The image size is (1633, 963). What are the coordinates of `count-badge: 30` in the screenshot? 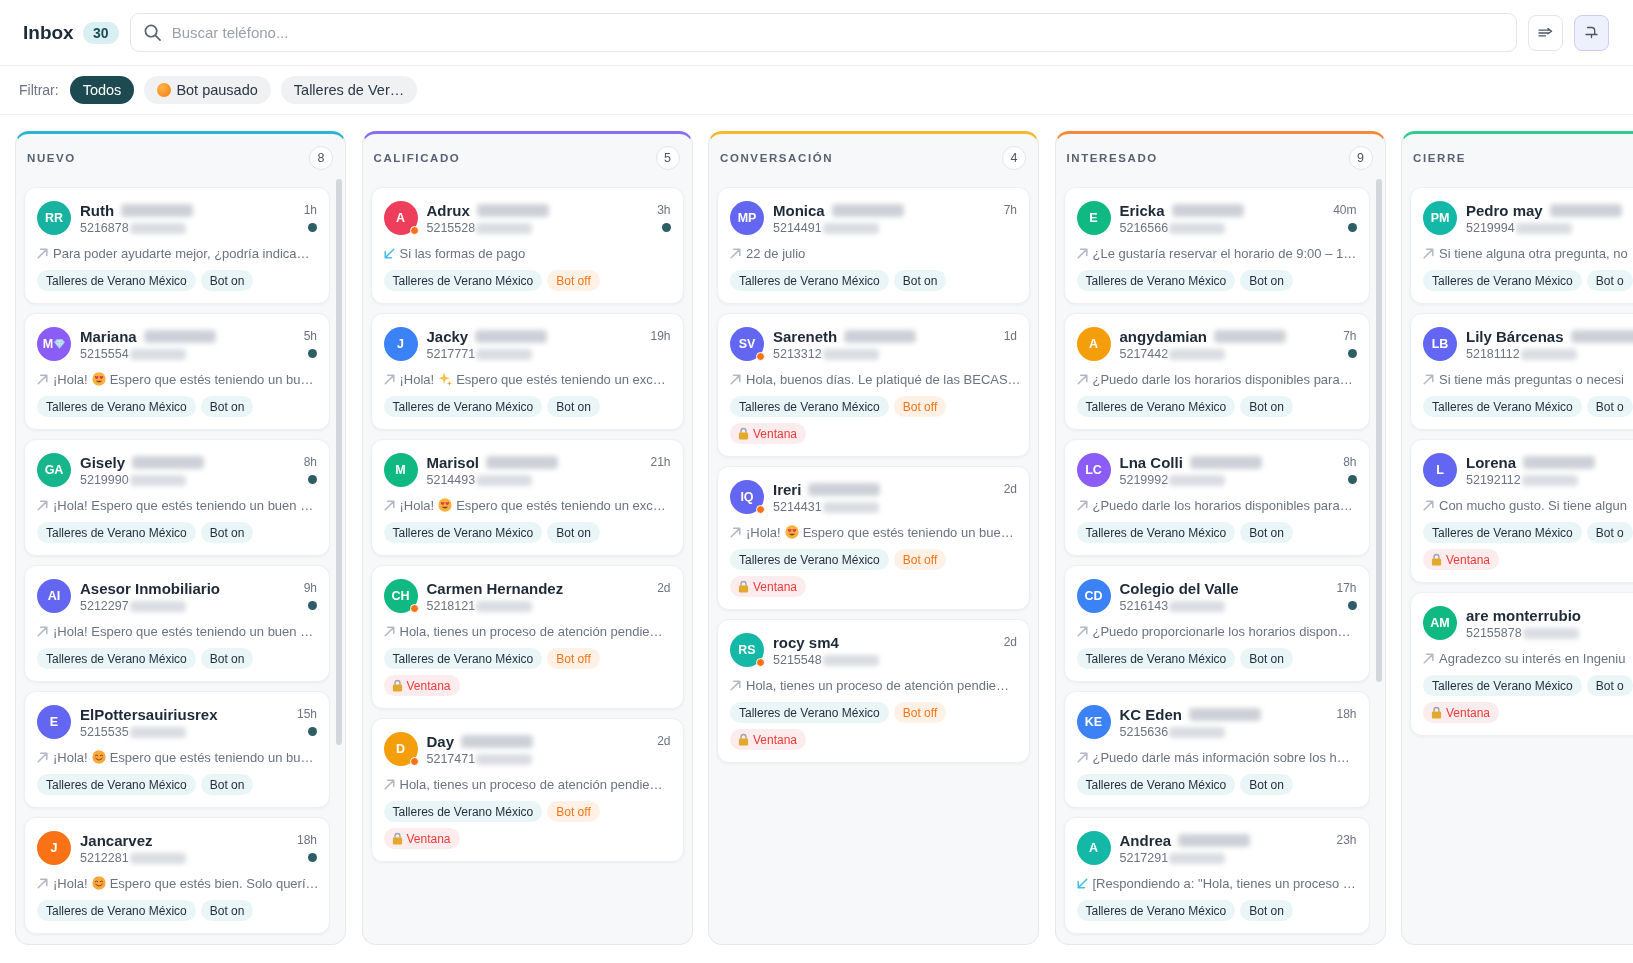 It's located at (100, 32).